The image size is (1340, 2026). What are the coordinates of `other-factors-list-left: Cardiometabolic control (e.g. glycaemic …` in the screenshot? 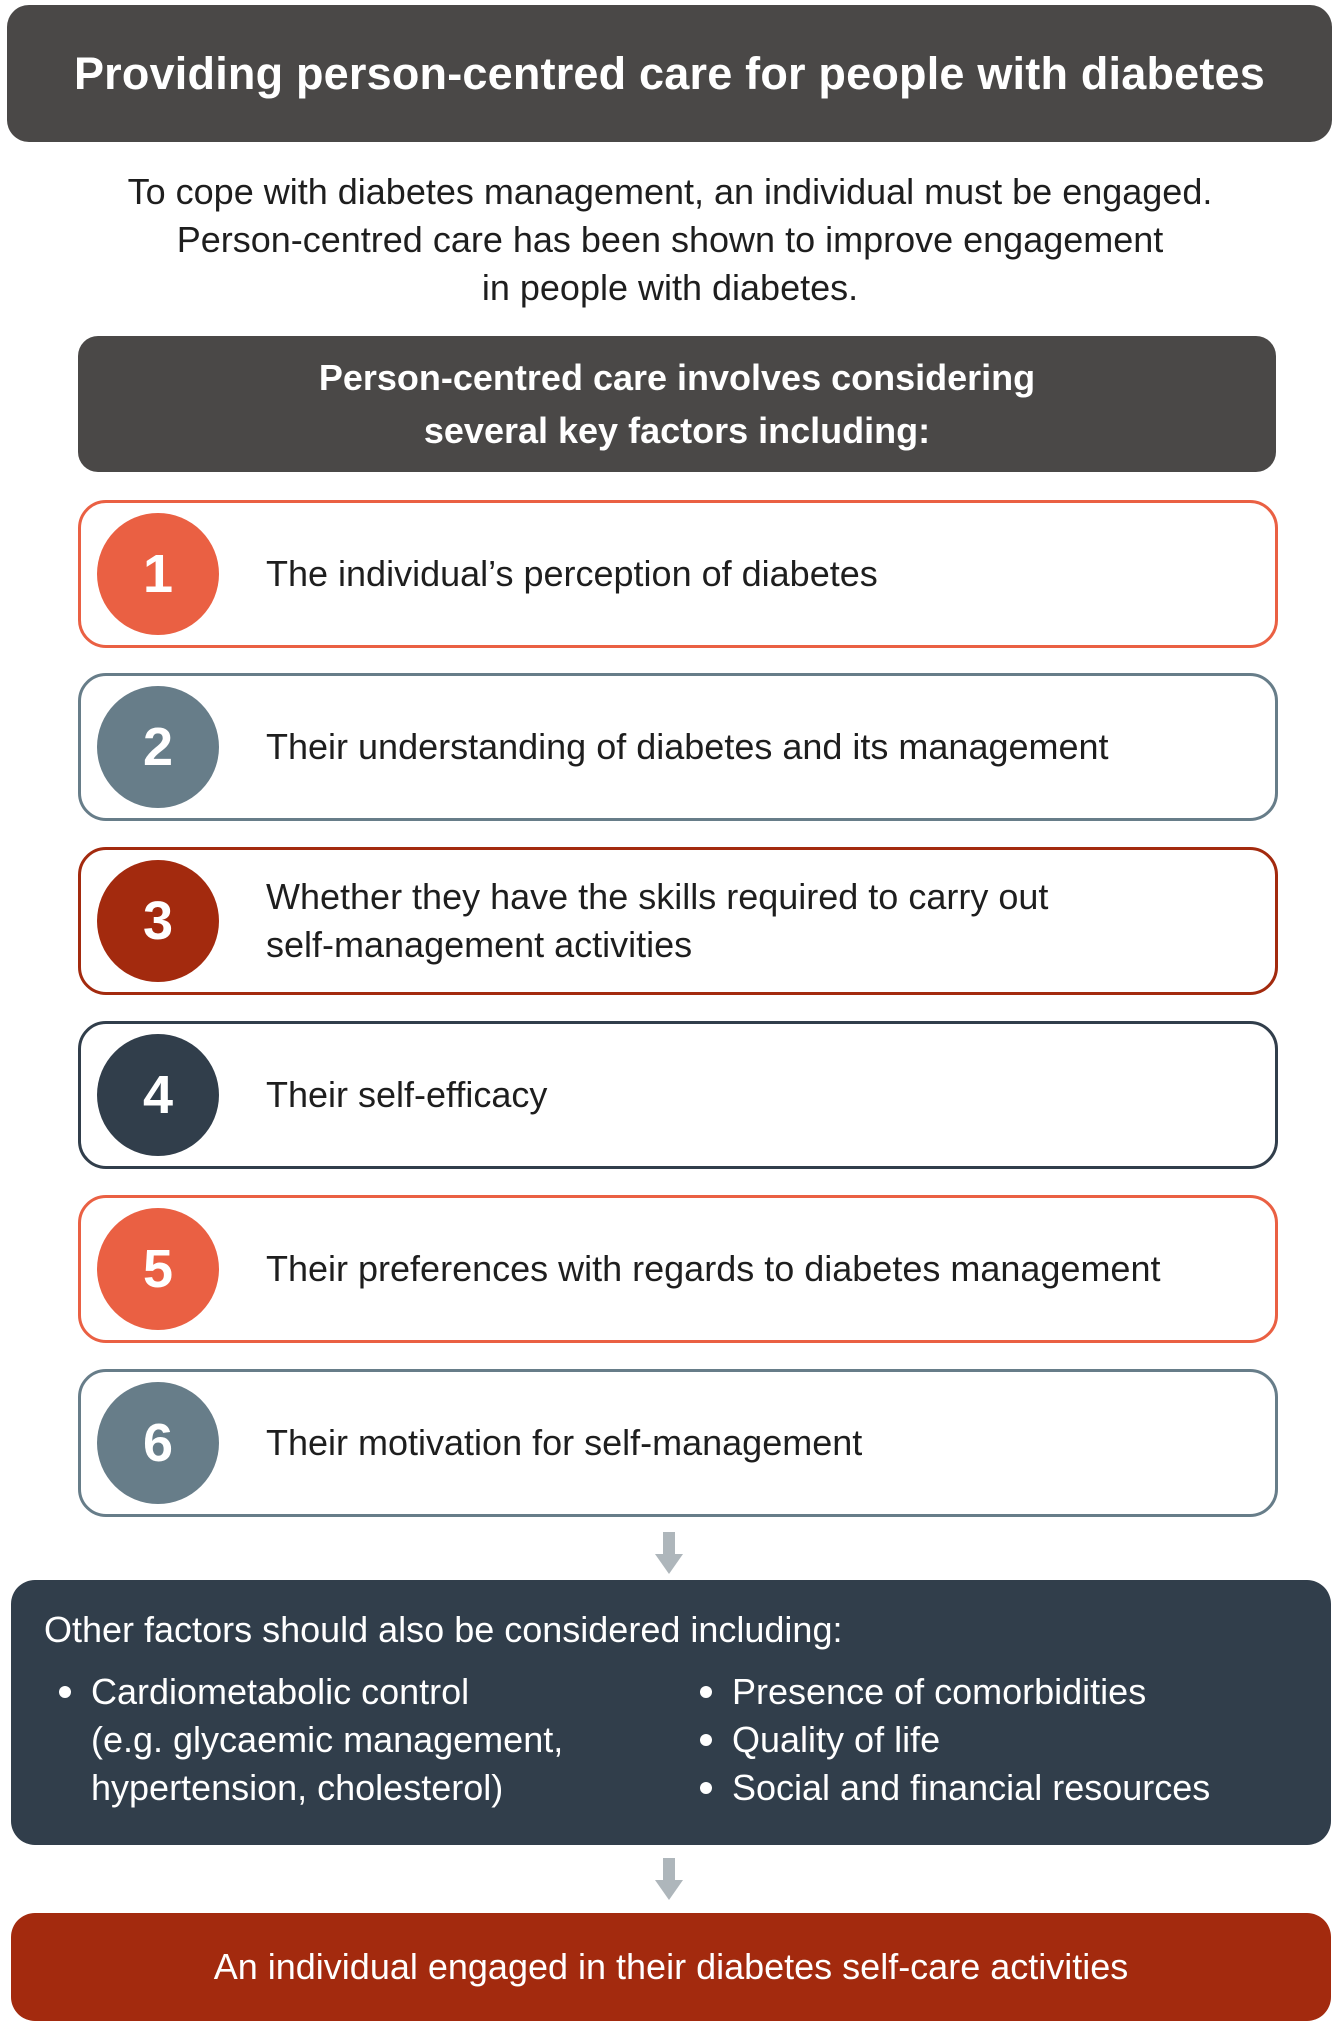 It's located at (353, 1740).